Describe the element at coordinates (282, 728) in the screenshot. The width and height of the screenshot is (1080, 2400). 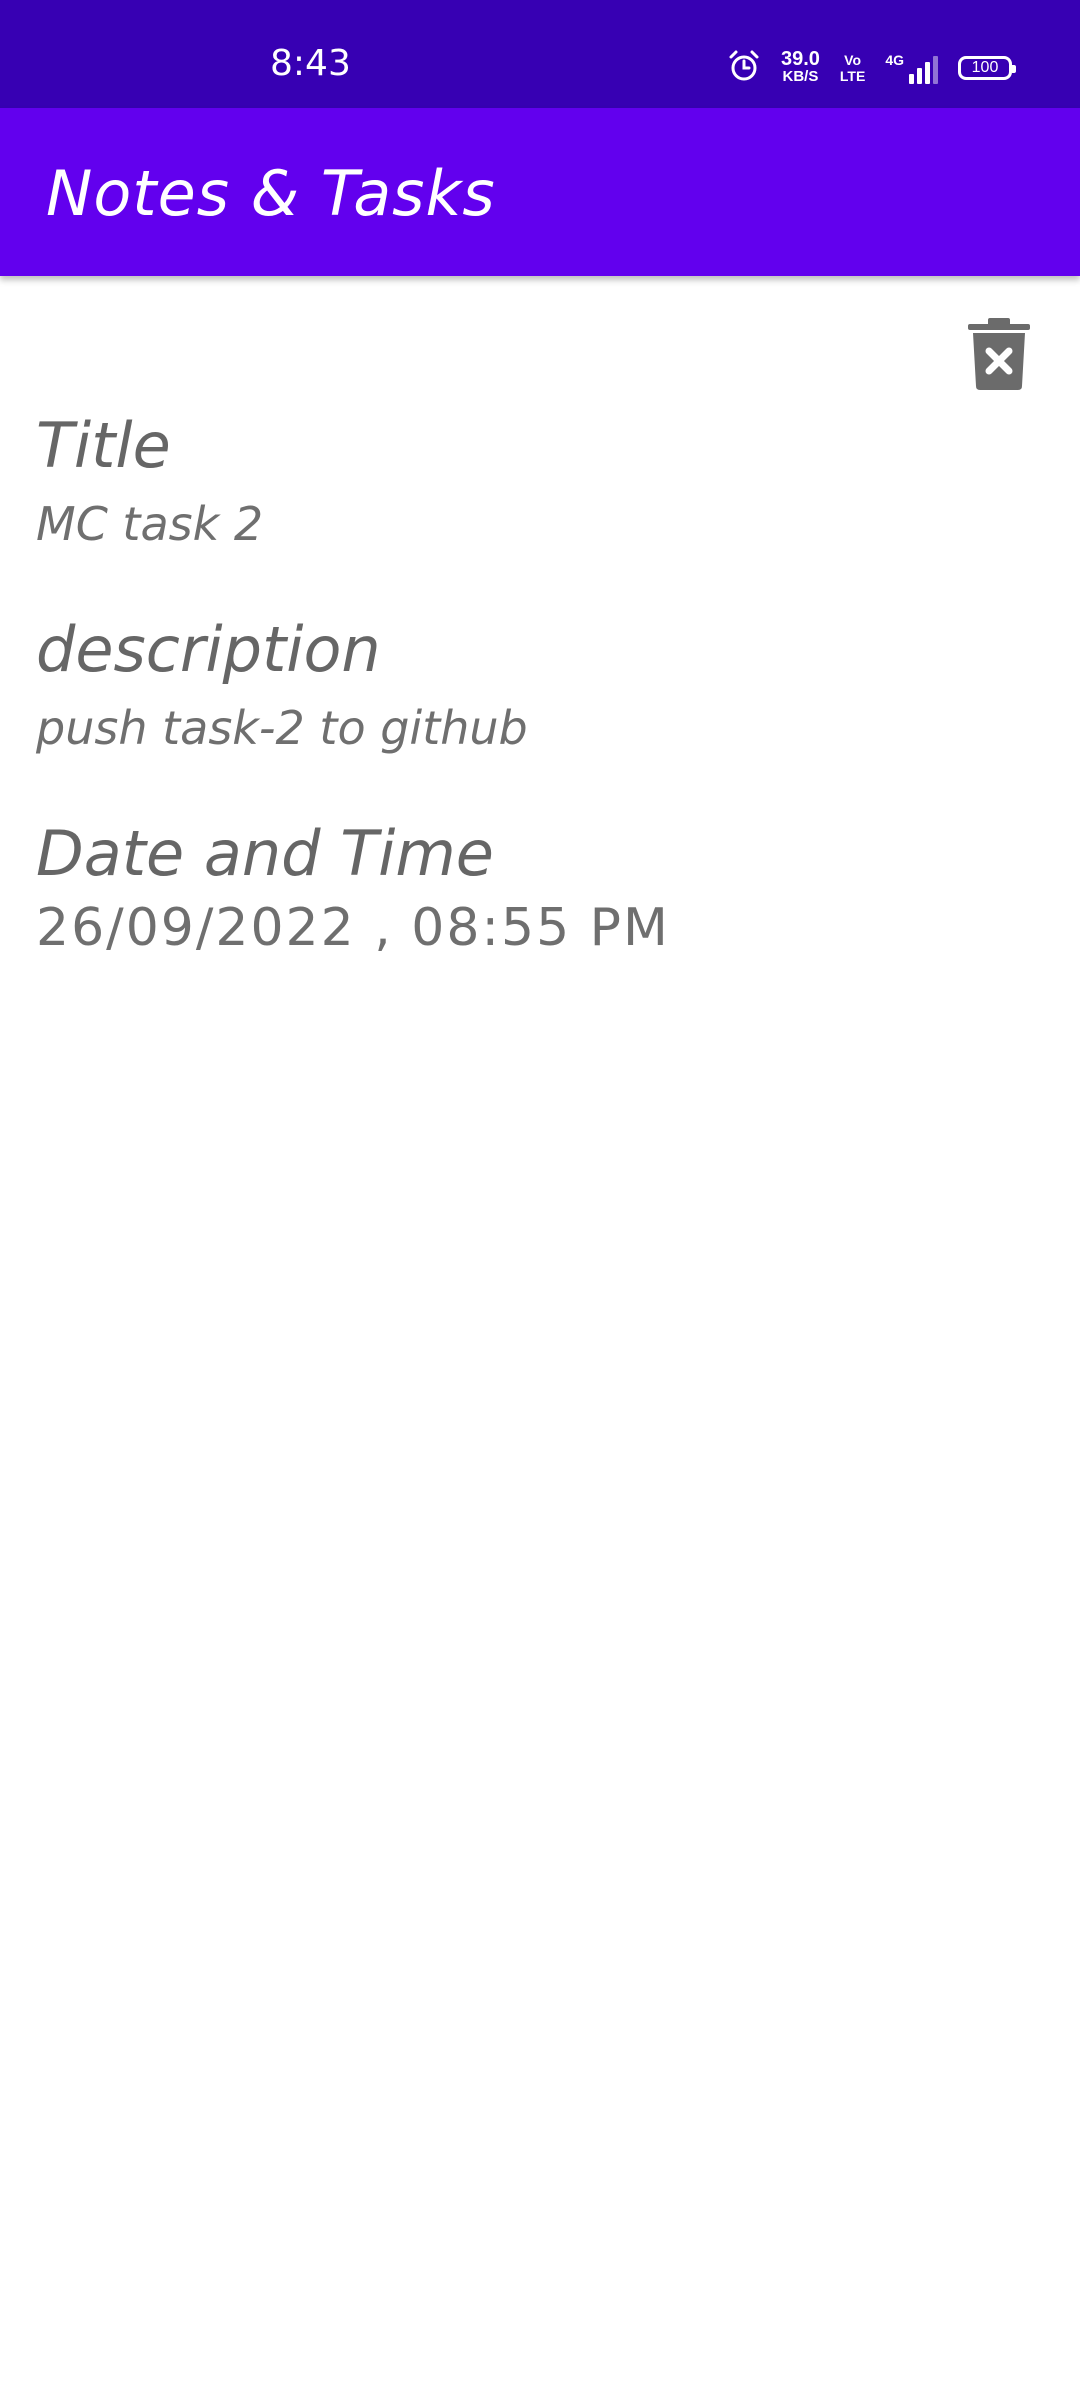
I see `description-value: push task-2 to github` at that location.